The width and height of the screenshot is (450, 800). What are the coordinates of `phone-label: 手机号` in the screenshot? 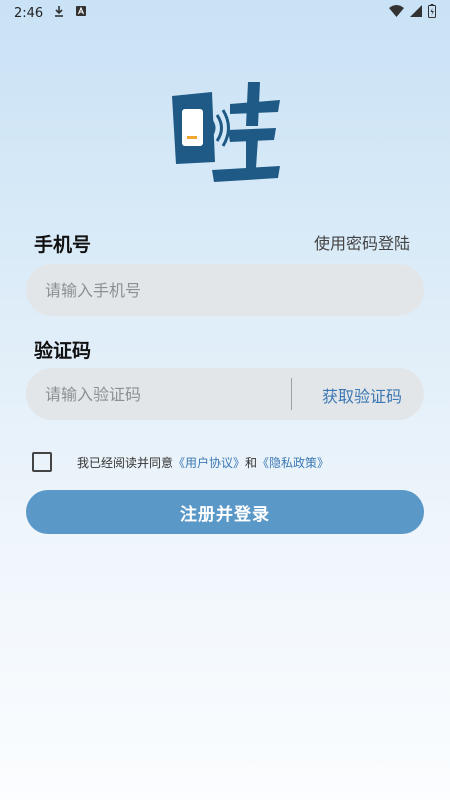 It's located at (63, 245).